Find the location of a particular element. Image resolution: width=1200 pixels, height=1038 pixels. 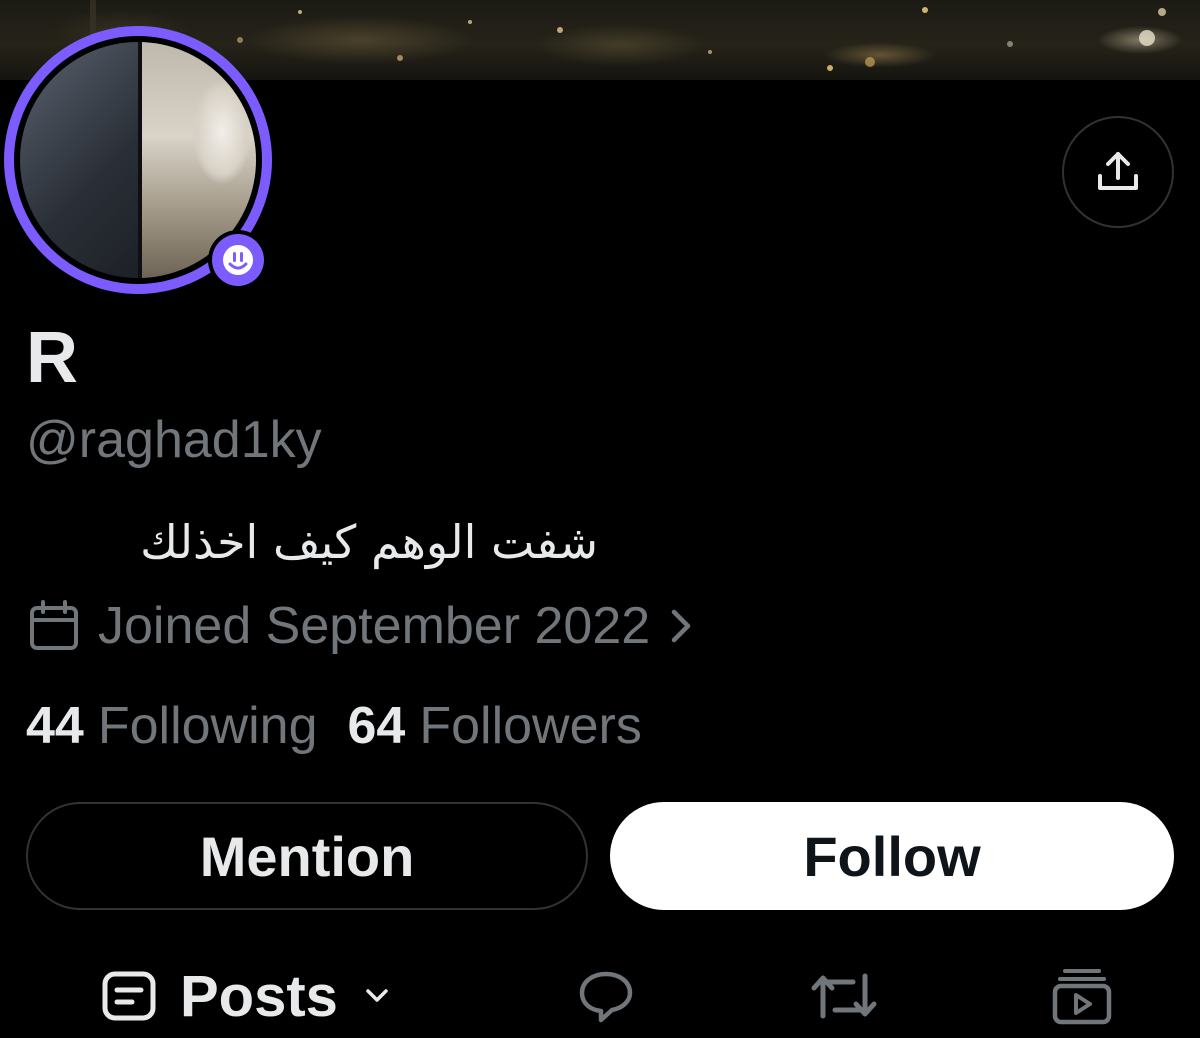

followers-link: 64 Followers is located at coordinates (495, 726).